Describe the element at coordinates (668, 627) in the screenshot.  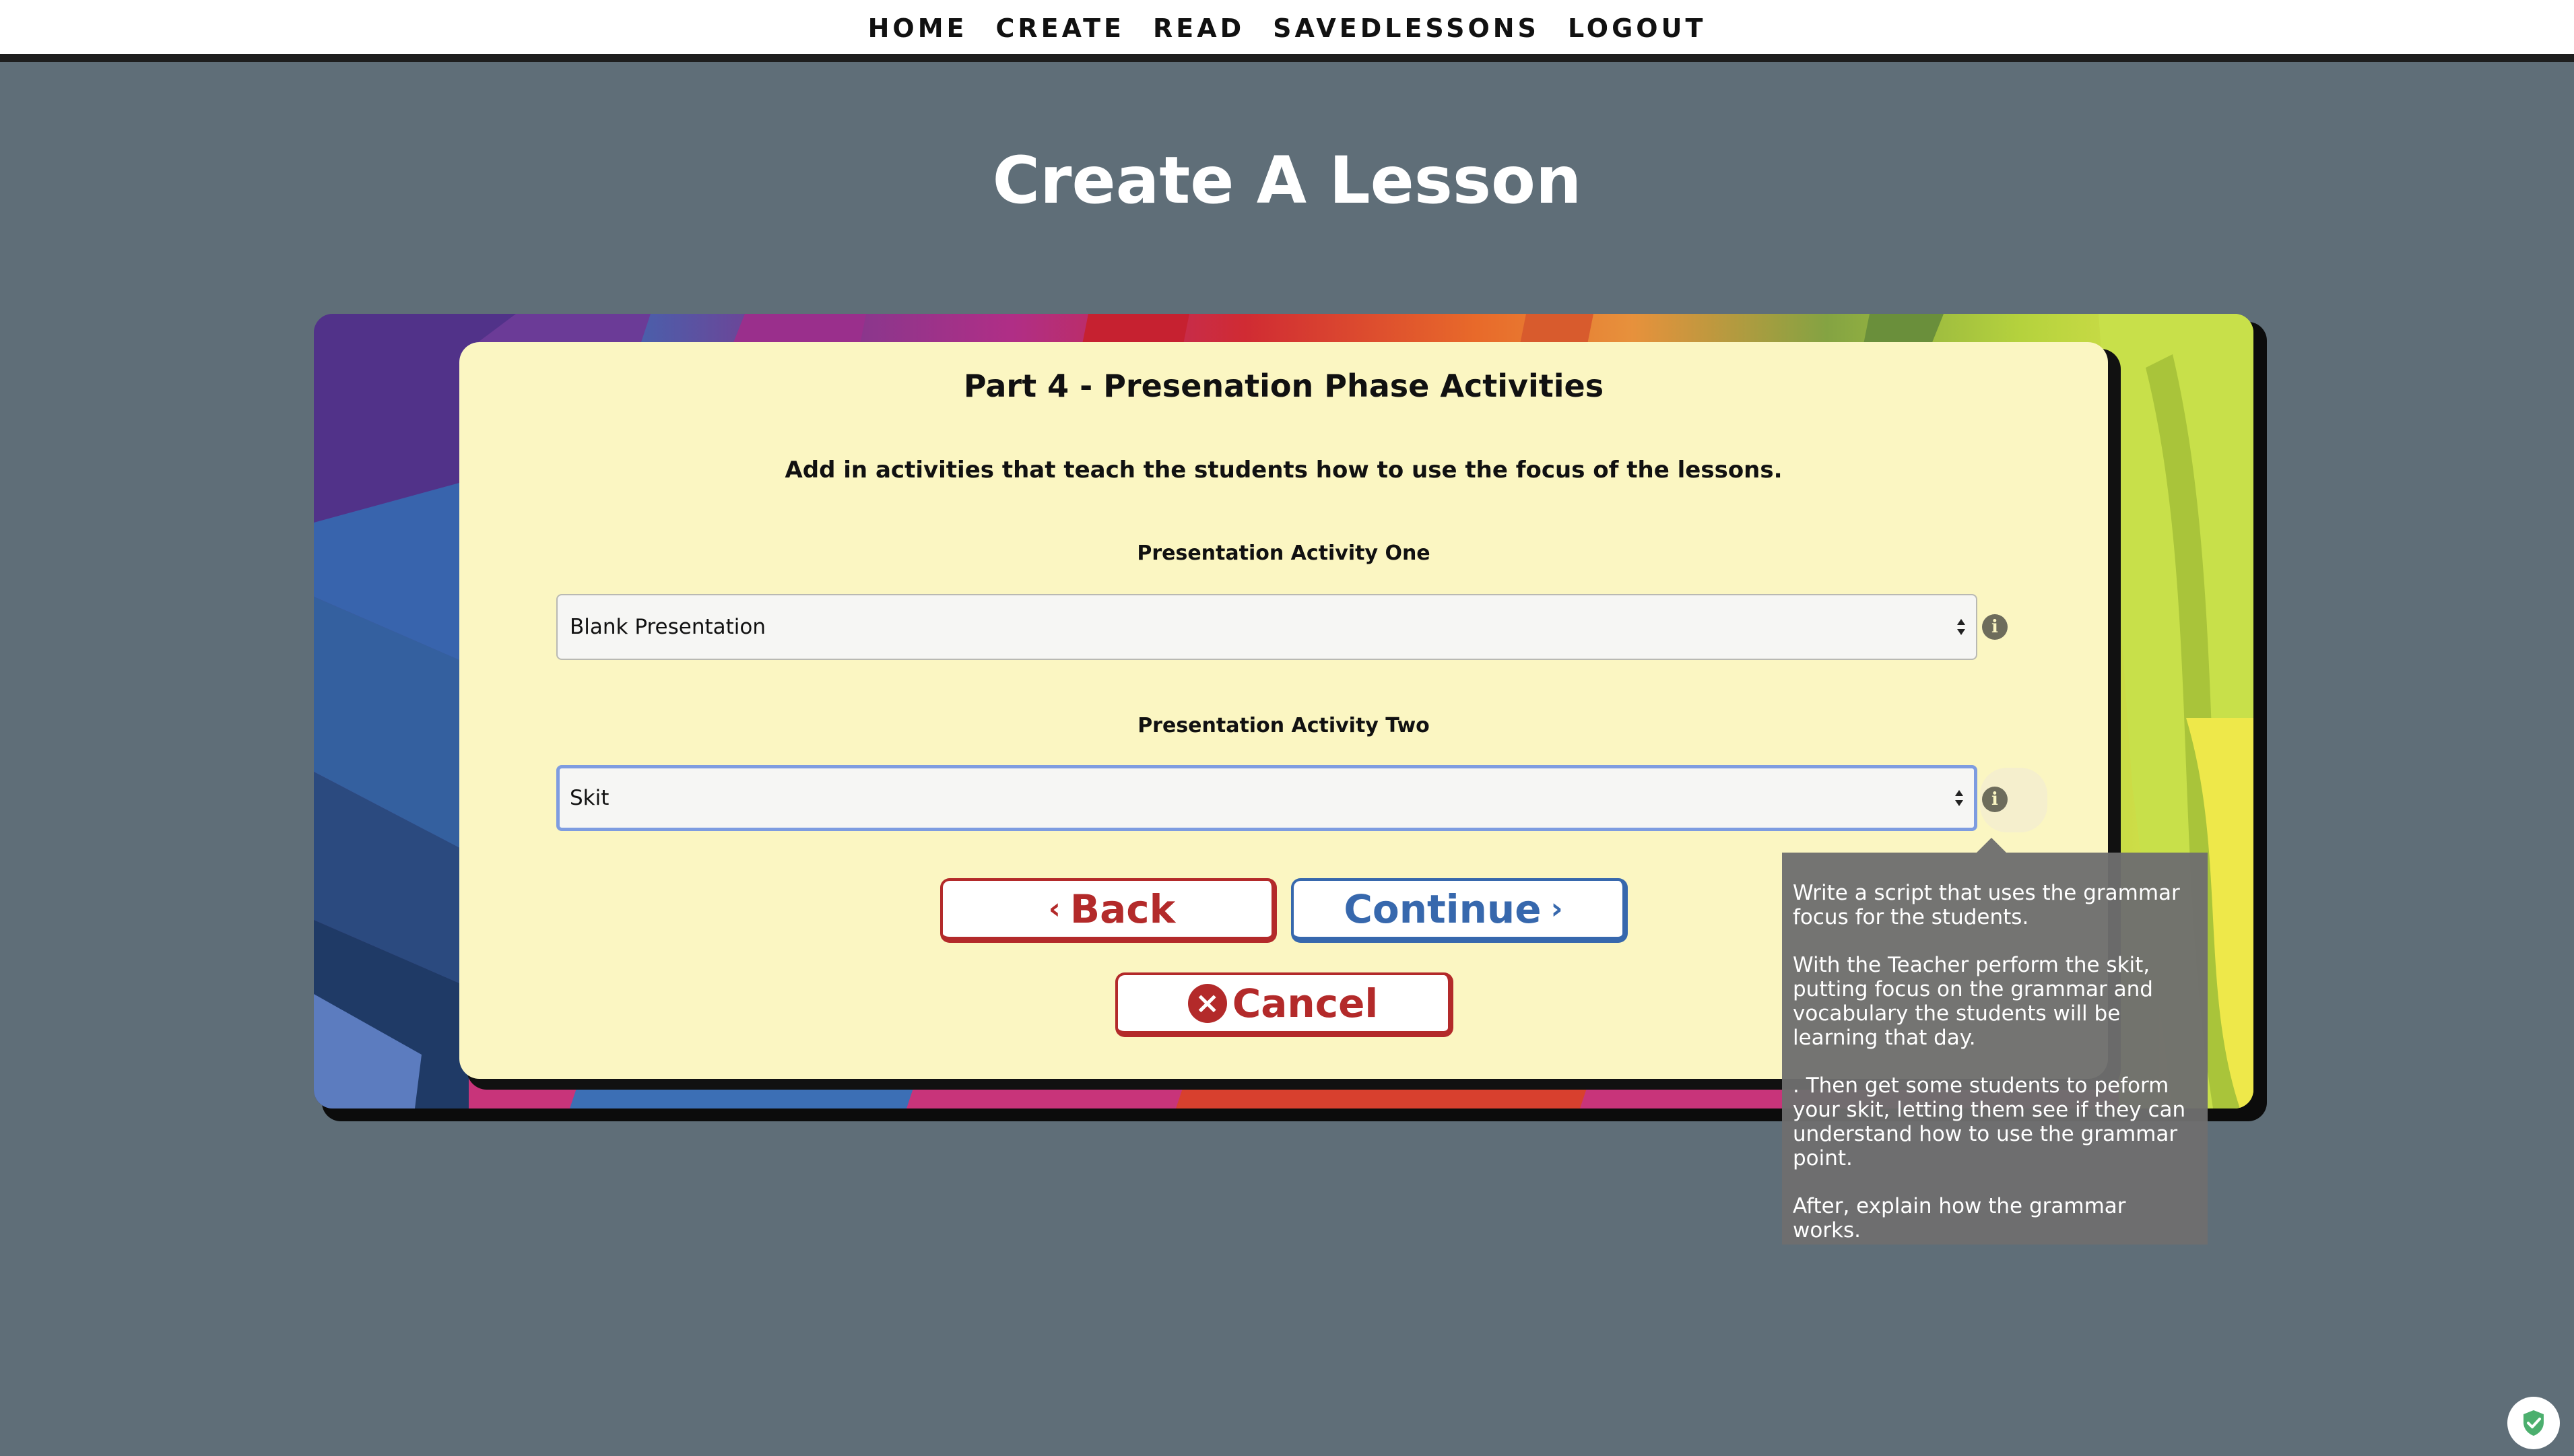
I see `activity-one-value: Blank Presentation` at that location.